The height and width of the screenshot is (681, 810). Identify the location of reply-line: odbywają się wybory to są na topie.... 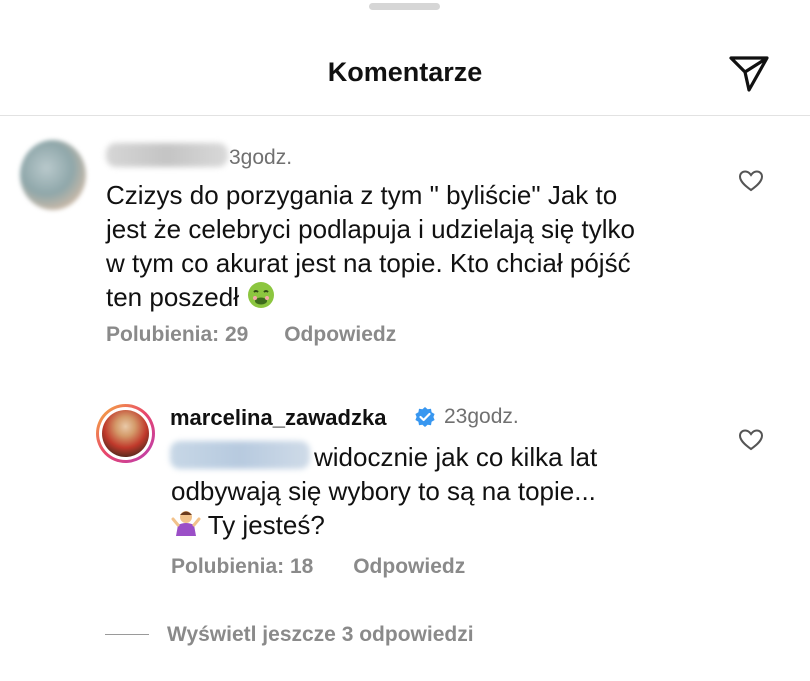
(383, 491).